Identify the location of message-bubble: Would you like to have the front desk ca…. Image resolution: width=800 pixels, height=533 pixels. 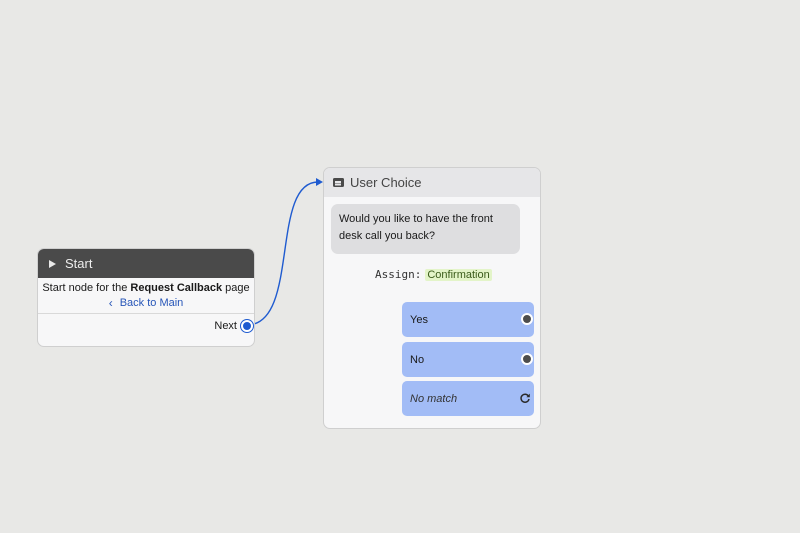
(425, 229).